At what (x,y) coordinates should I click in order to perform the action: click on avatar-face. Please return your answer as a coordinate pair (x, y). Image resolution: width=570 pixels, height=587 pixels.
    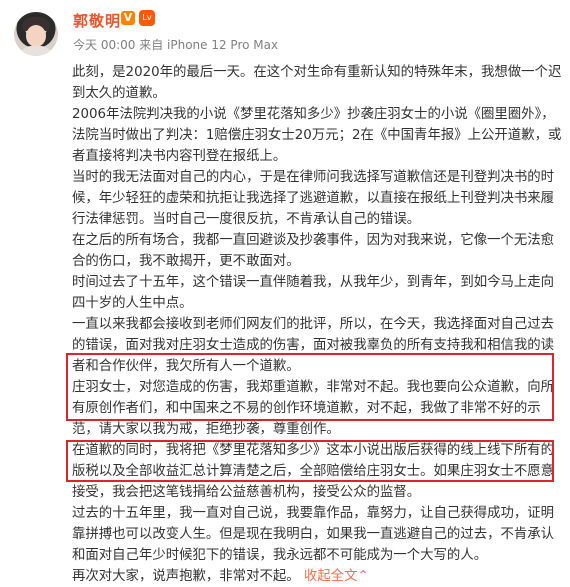
    Looking at the image, I should click on (36, 36).